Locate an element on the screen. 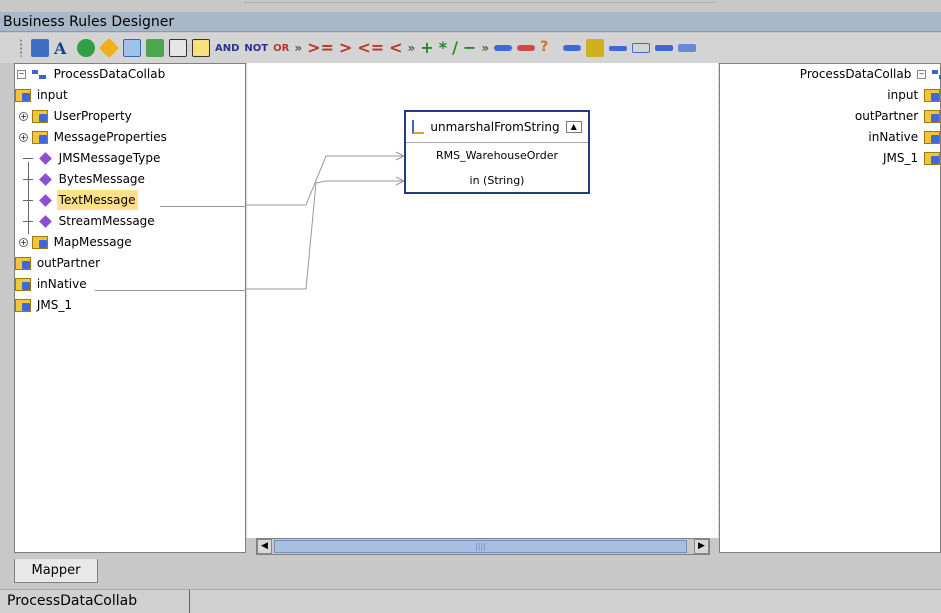 The image size is (941, 613). tree-item-mapmessage: + MapMessage is located at coordinates (76, 242).